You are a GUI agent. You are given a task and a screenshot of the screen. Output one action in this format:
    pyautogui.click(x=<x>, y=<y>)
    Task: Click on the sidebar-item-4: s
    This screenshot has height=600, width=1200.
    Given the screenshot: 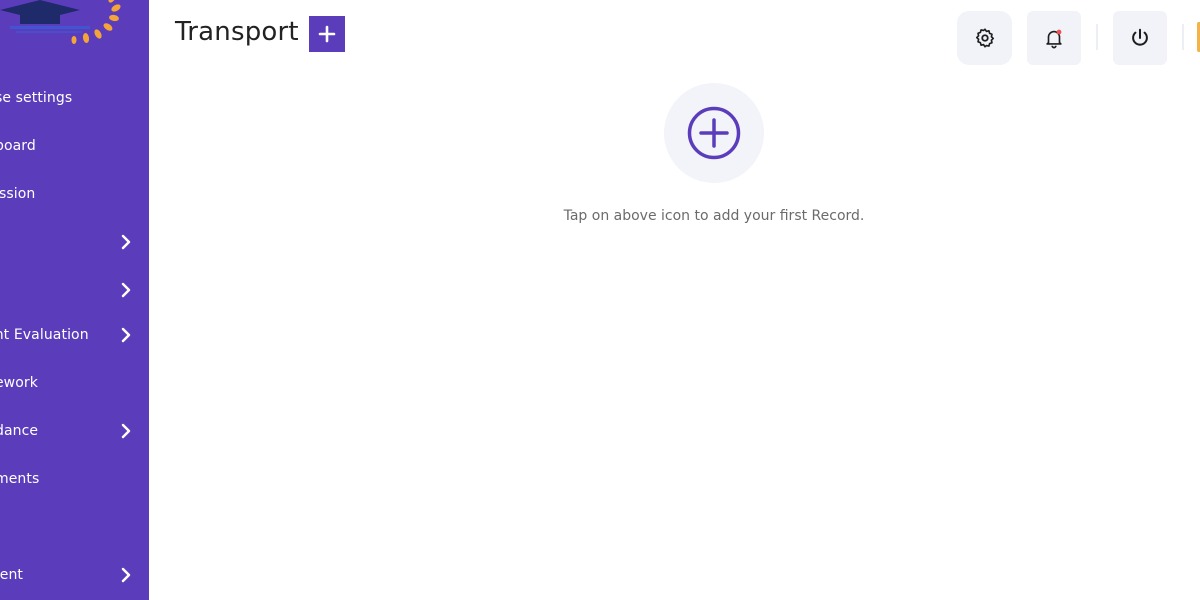 What is the action you would take?
    pyautogui.click(x=73, y=242)
    